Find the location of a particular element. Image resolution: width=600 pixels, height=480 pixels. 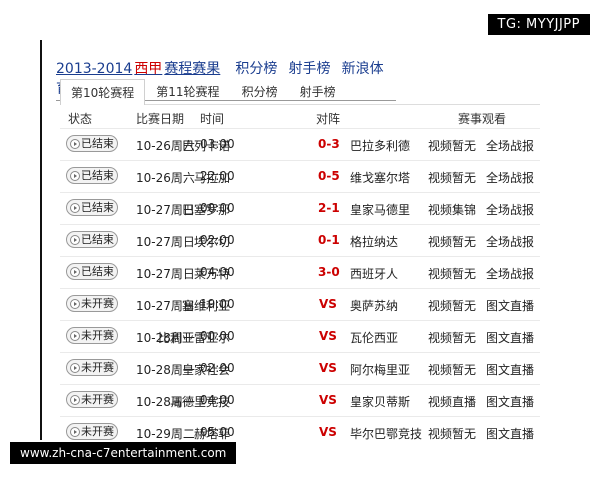

tab-round-10: 第10轮赛程 is located at coordinates (103, 92).